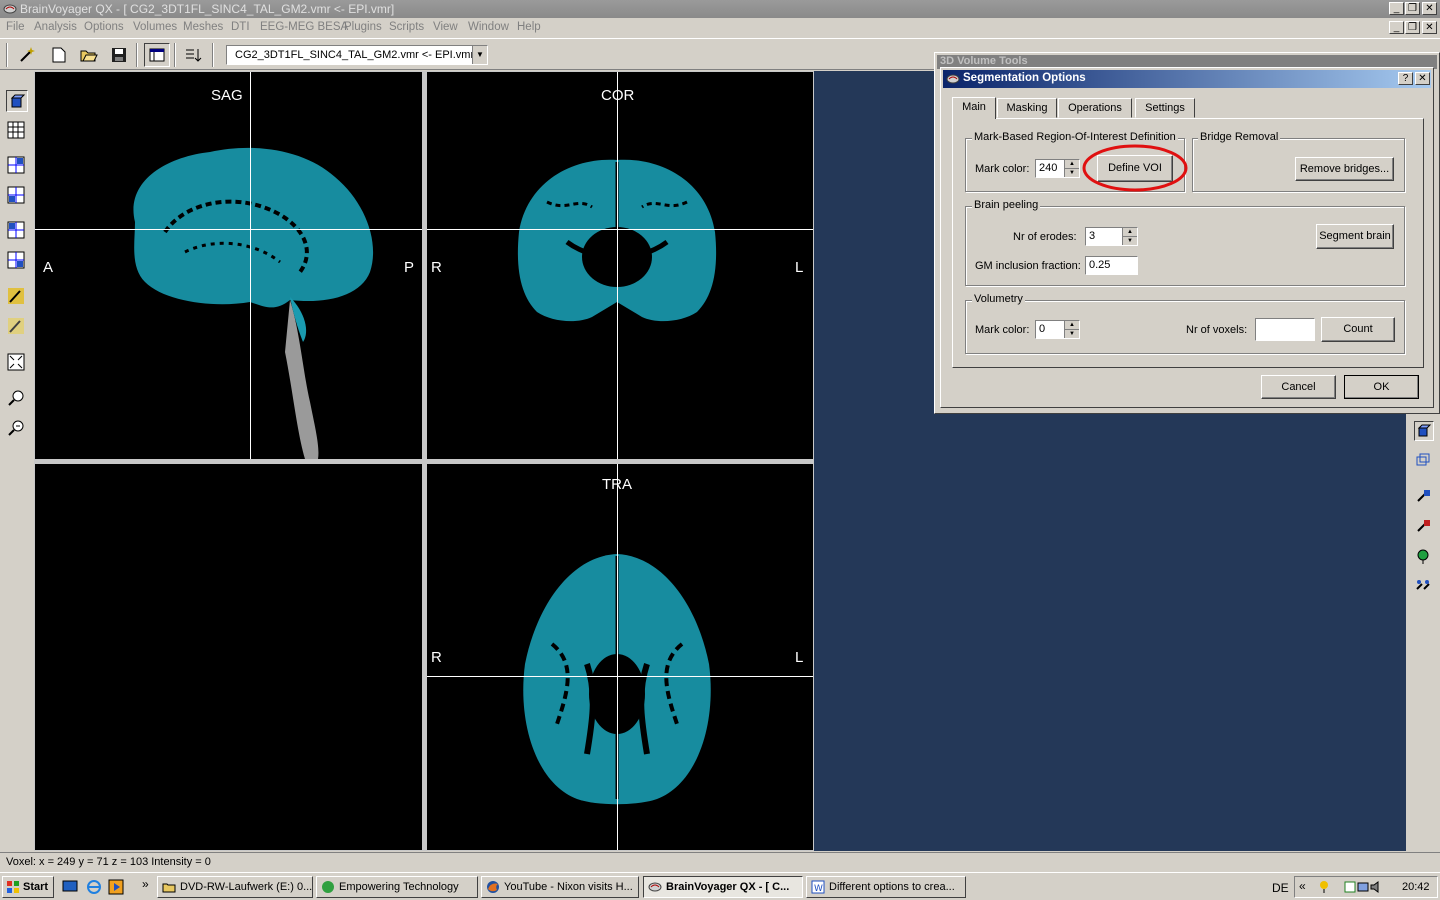  Describe the element at coordinates (17, 196) in the screenshot. I see `coronal-view-button` at that location.